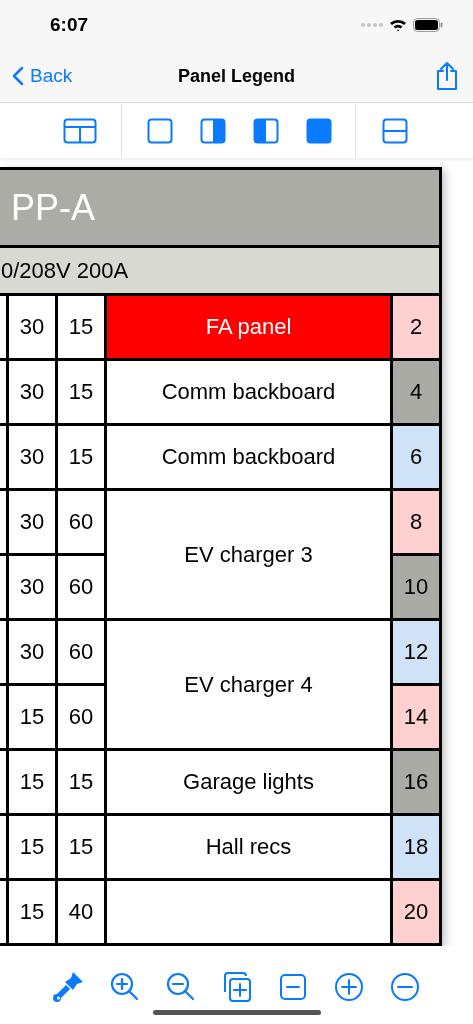 This screenshot has width=473, height=1024. I want to click on square-right-half-icon, so click(213, 130).